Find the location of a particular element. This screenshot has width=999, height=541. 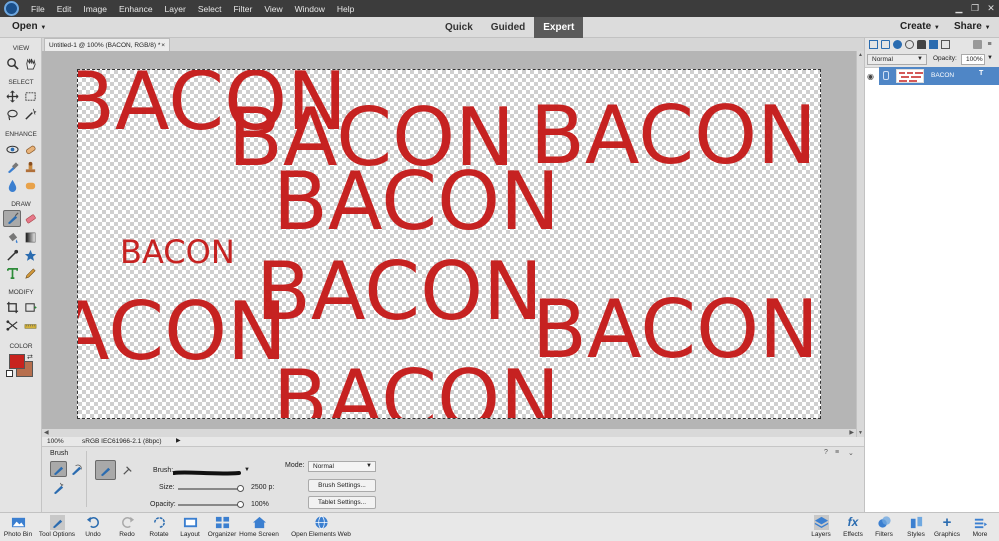

blur-tool-icon is located at coordinates (12, 185).